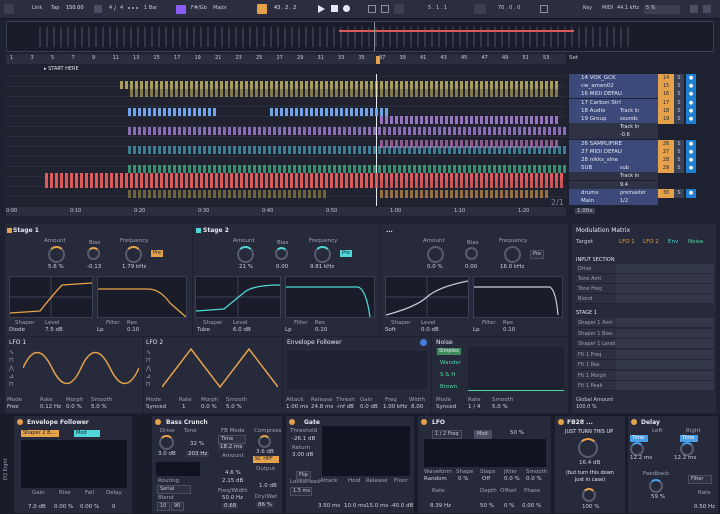 The height and width of the screenshot is (514, 720). What do you see at coordinates (691, 169) in the screenshot?
I see `track-arm-button: ●` at bounding box center [691, 169].